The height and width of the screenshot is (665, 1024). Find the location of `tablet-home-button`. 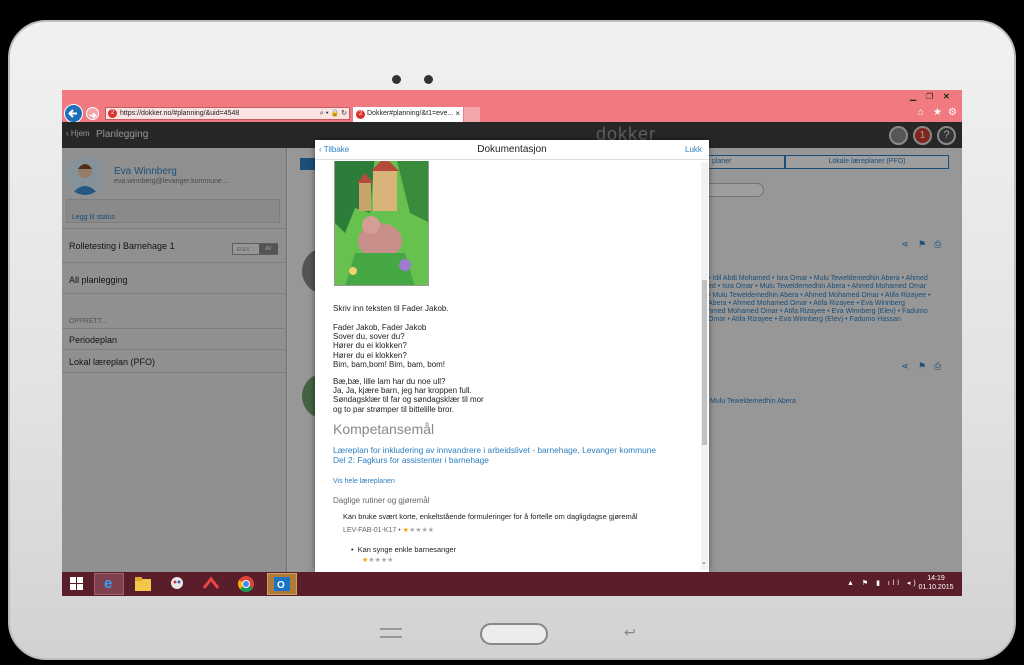

tablet-home-button is located at coordinates (514, 634).